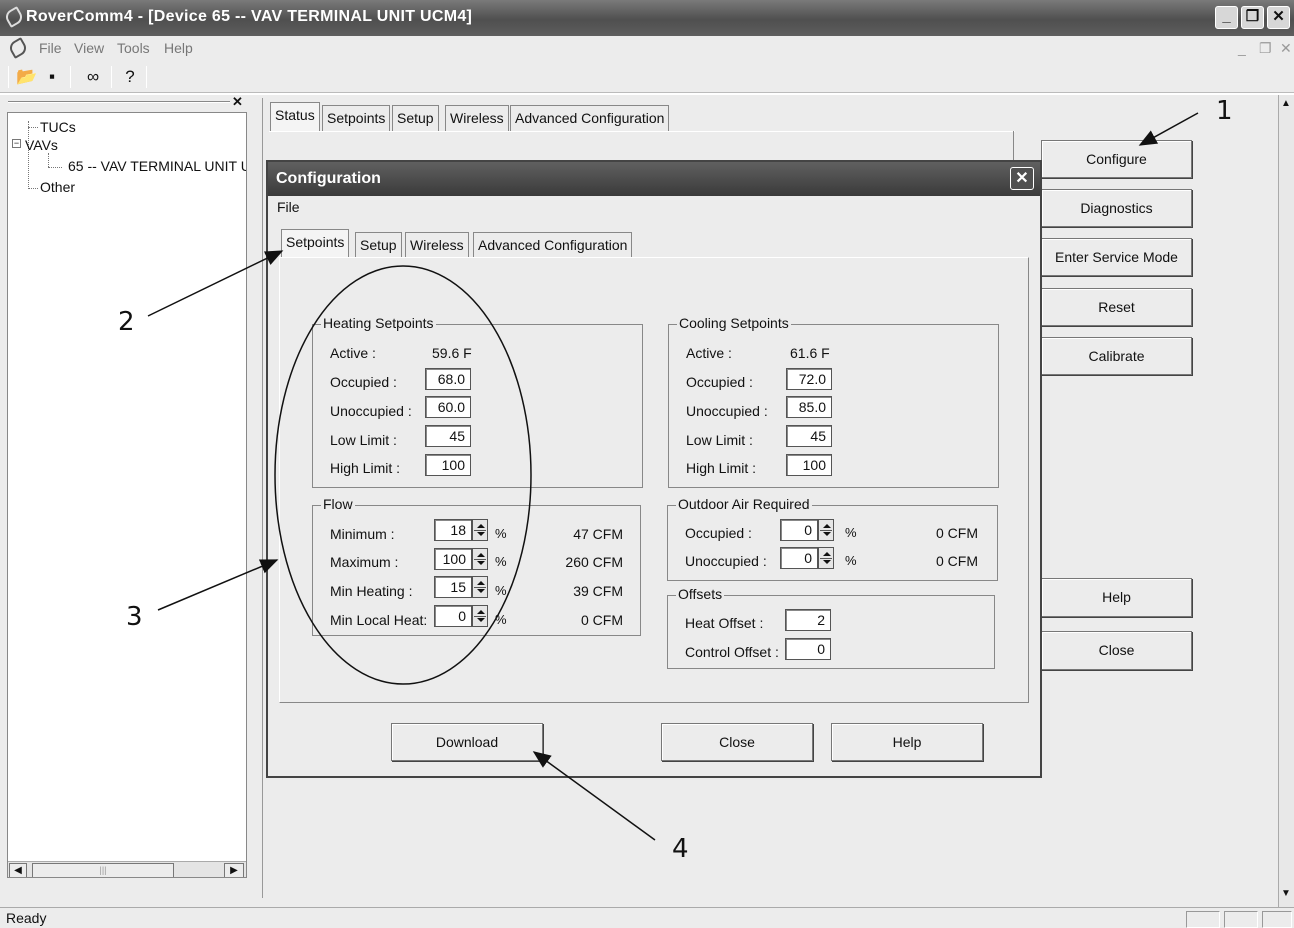  I want to click on callout-2: 2, so click(126, 322).